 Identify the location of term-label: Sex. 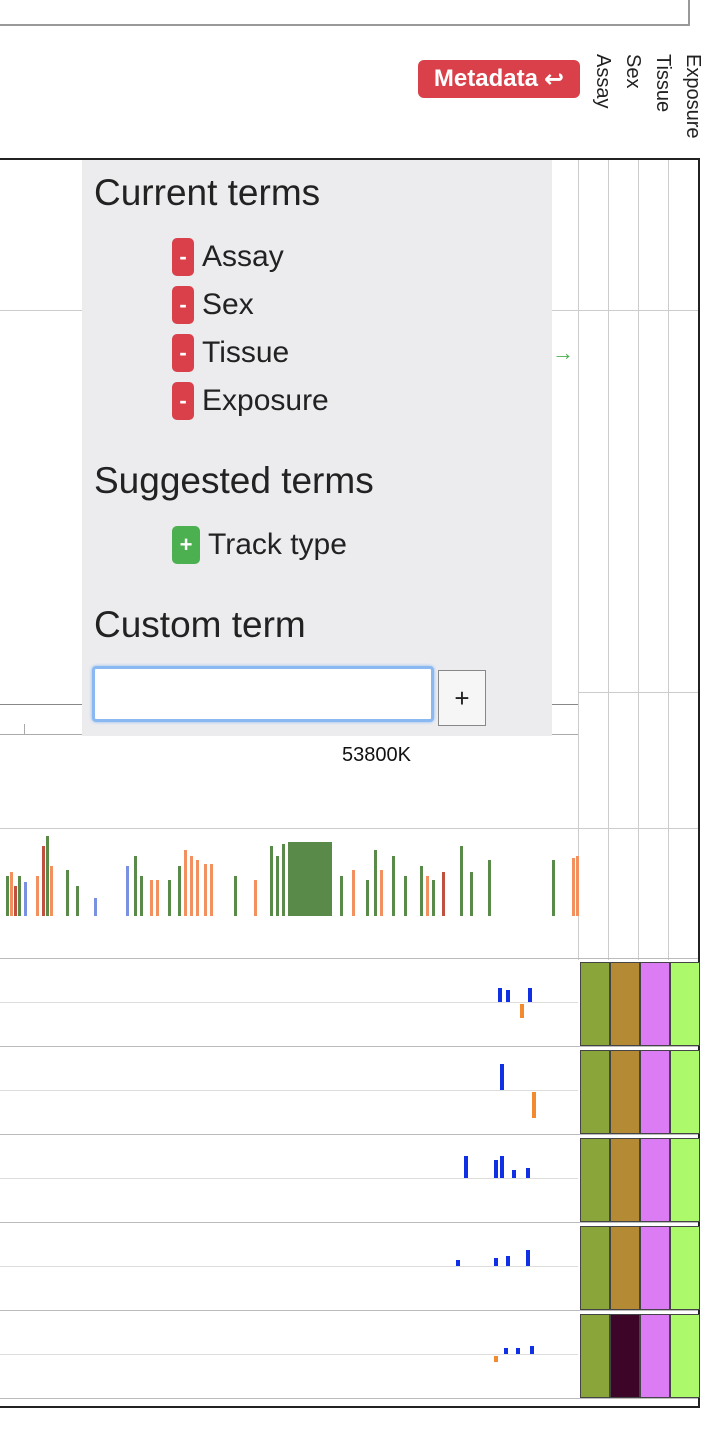
(228, 304).